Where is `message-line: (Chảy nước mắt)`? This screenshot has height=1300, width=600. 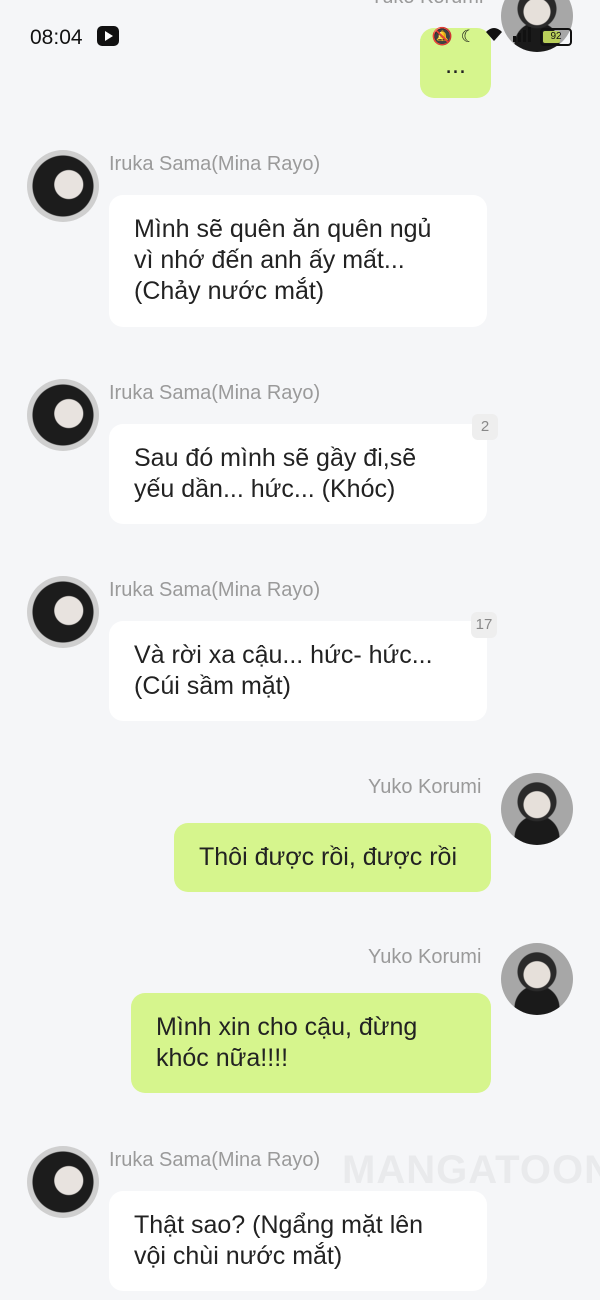
message-line: (Chảy nước mắt) is located at coordinates (229, 291).